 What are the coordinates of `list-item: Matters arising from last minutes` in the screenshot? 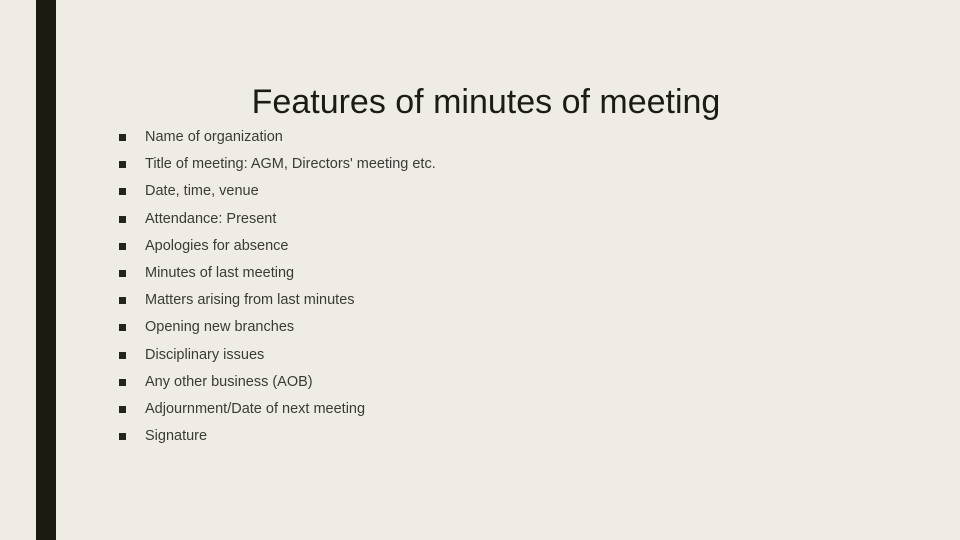 It's located at (499, 300).